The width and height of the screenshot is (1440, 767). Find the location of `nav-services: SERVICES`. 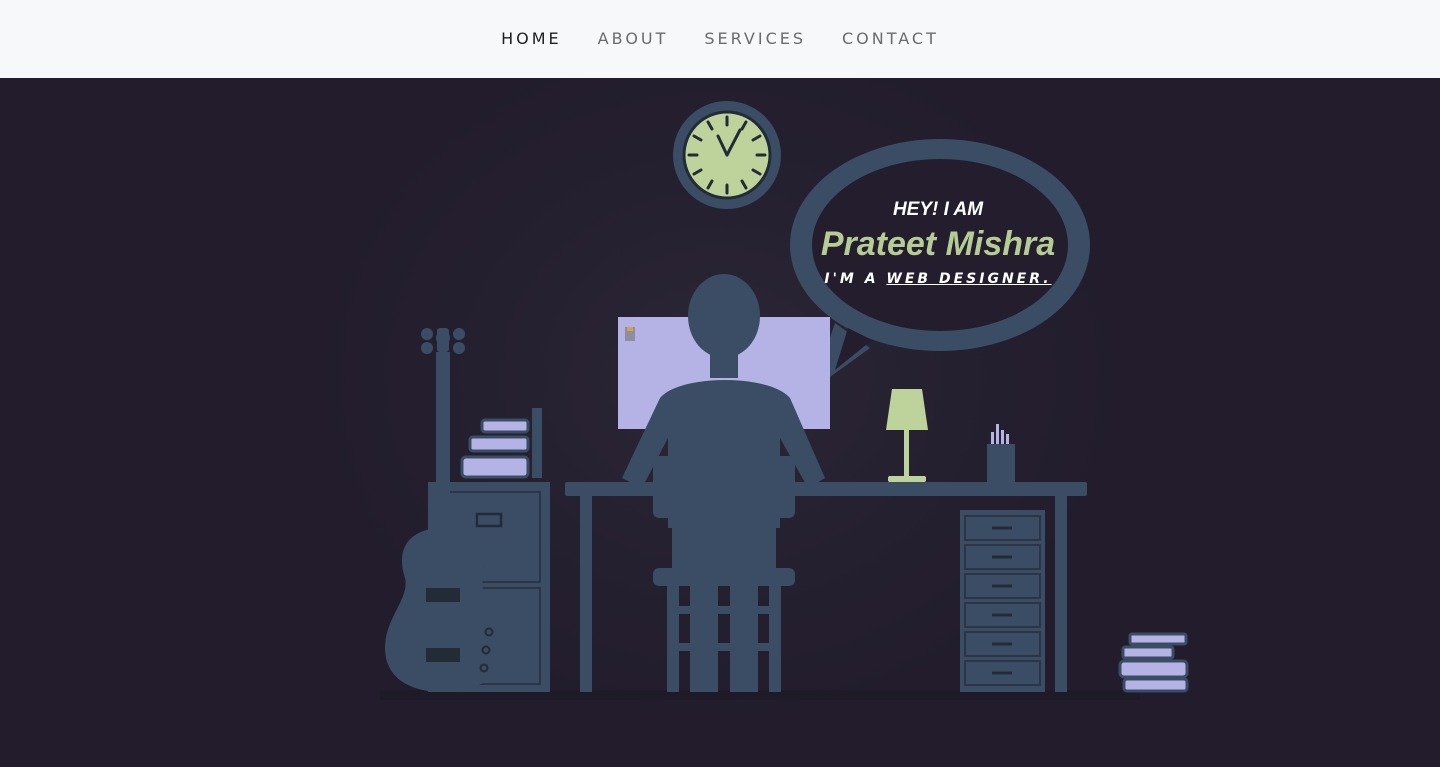

nav-services: SERVICES is located at coordinates (755, 39).